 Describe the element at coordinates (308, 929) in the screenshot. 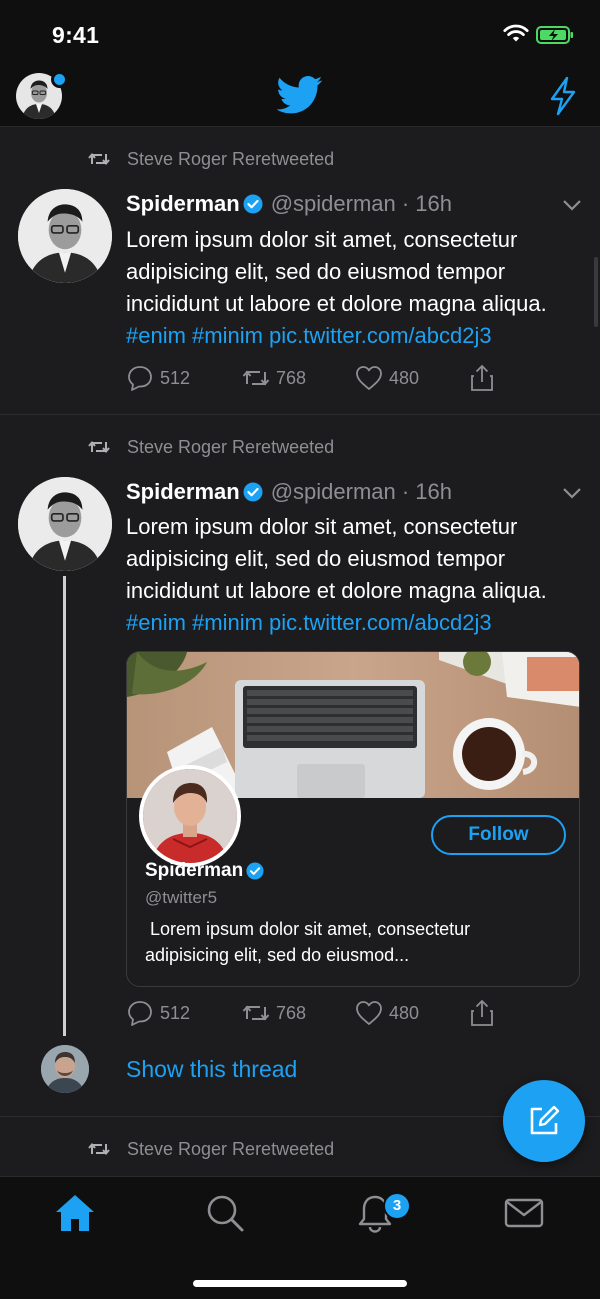

I see `card-description-line: Lorem ipsum dolor sit amet, consectetur` at that location.